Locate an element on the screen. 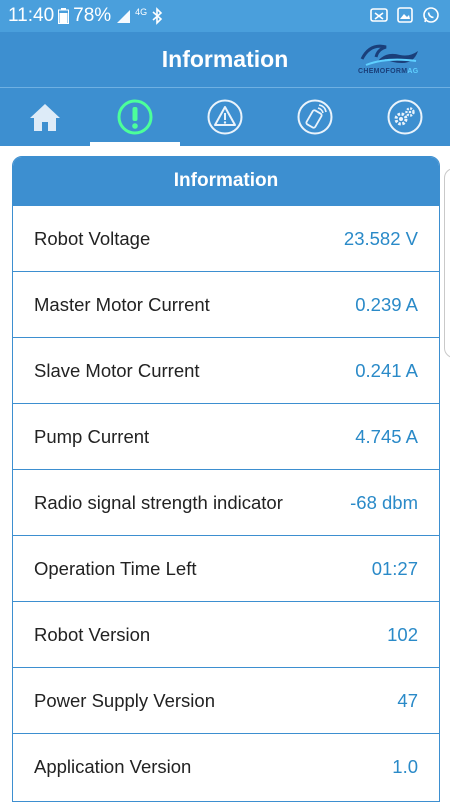 The height and width of the screenshot is (802, 450). info-row-master-motor-current: Master Motor Current 0.239 A is located at coordinates (226, 304).